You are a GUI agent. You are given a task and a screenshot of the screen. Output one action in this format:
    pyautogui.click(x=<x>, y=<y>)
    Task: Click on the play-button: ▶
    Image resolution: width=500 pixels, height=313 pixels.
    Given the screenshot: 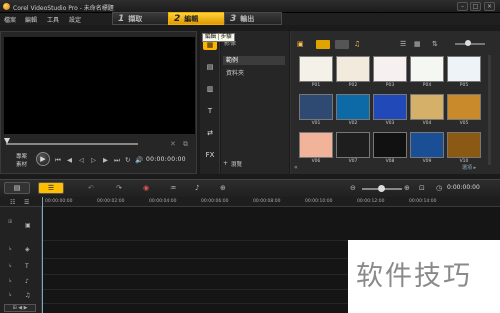 What is the action you would take?
    pyautogui.click(x=43, y=159)
    